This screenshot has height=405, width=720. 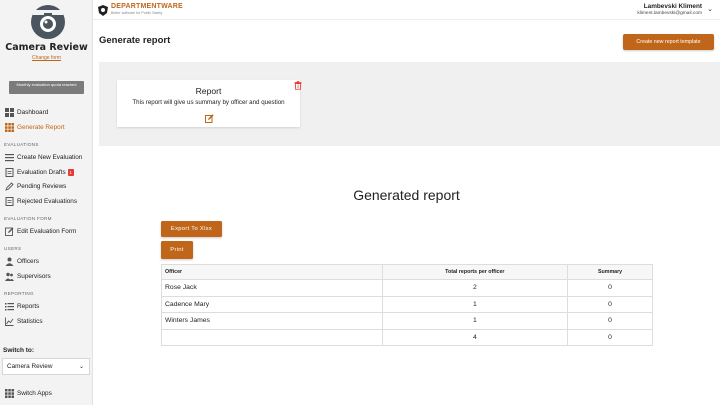 What do you see at coordinates (673, 6) in the screenshot?
I see `user-name: Lambevski Kliment` at bounding box center [673, 6].